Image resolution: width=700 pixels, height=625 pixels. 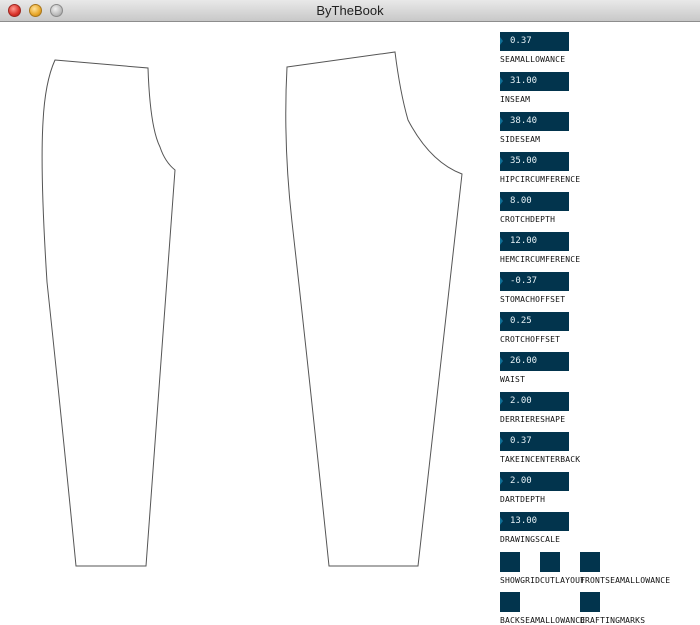 I want to click on draftingmarks-toggle, so click(x=590, y=602).